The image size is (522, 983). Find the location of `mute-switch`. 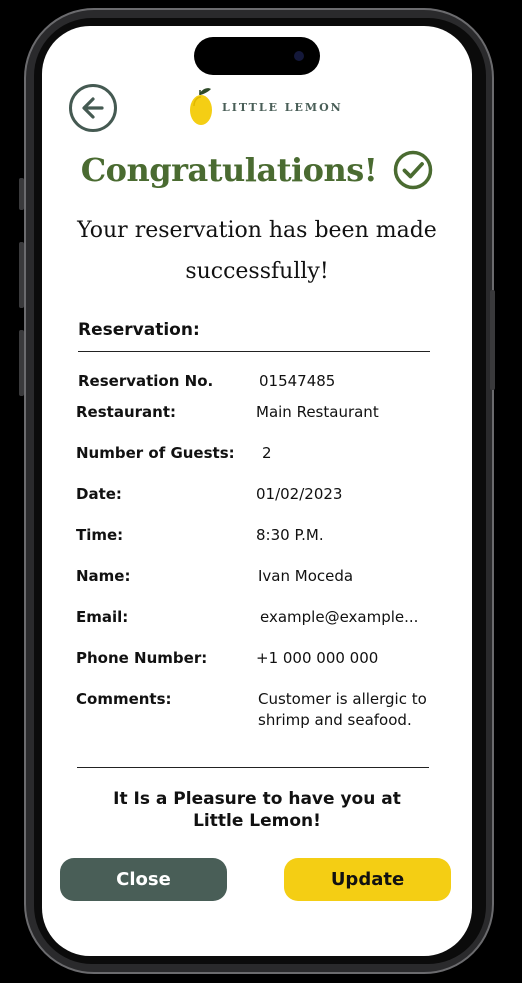

mute-switch is located at coordinates (21, 194).